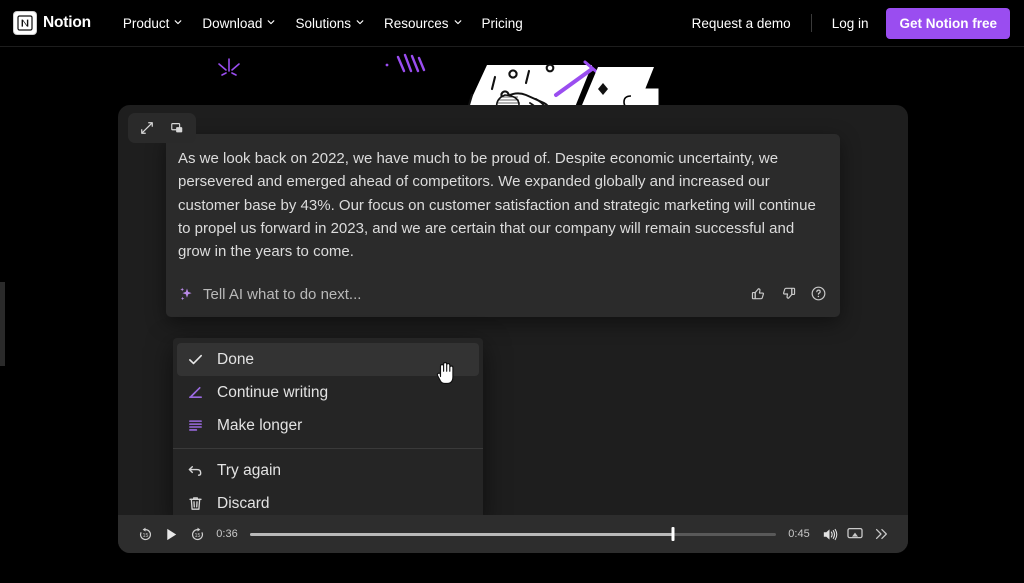 This screenshot has width=1024, height=583. Describe the element at coordinates (759, 294) in the screenshot. I see `thumbs-up-icon` at that location.